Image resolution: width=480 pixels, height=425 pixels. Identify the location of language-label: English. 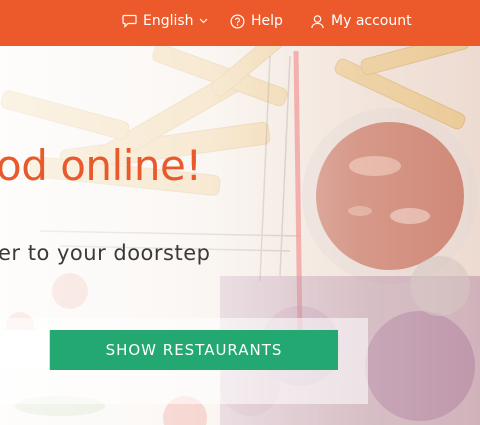
(168, 21).